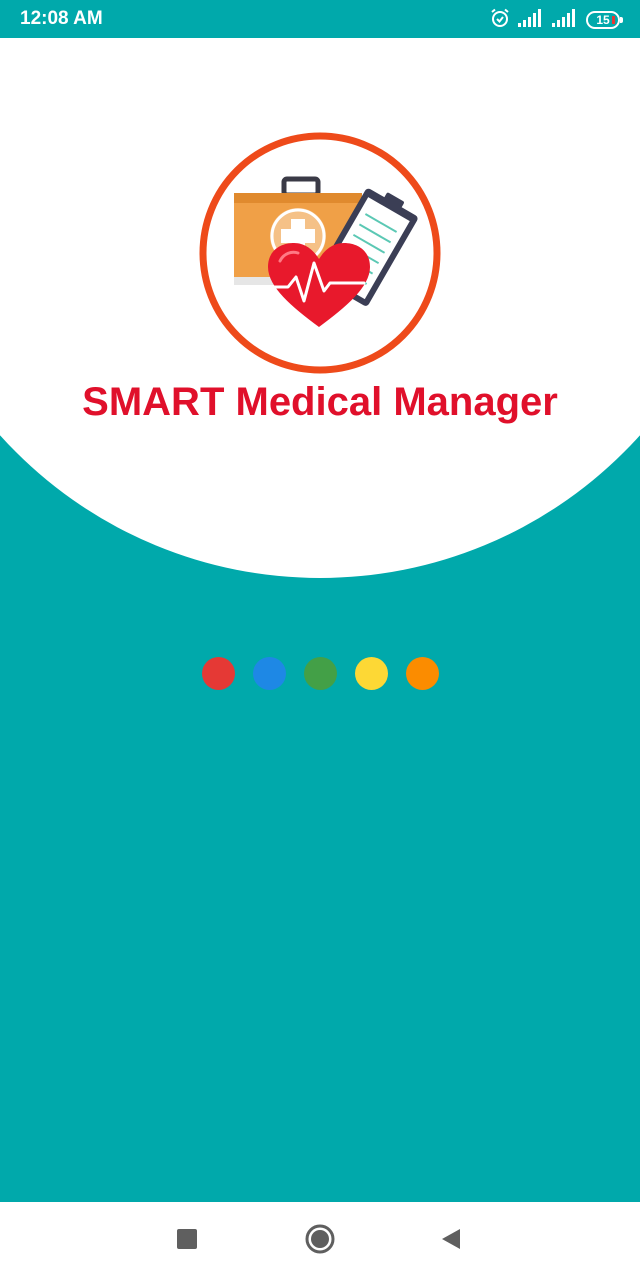 The height and width of the screenshot is (1280, 640). What do you see at coordinates (218, 673) in the screenshot?
I see `loading-dot-red` at bounding box center [218, 673].